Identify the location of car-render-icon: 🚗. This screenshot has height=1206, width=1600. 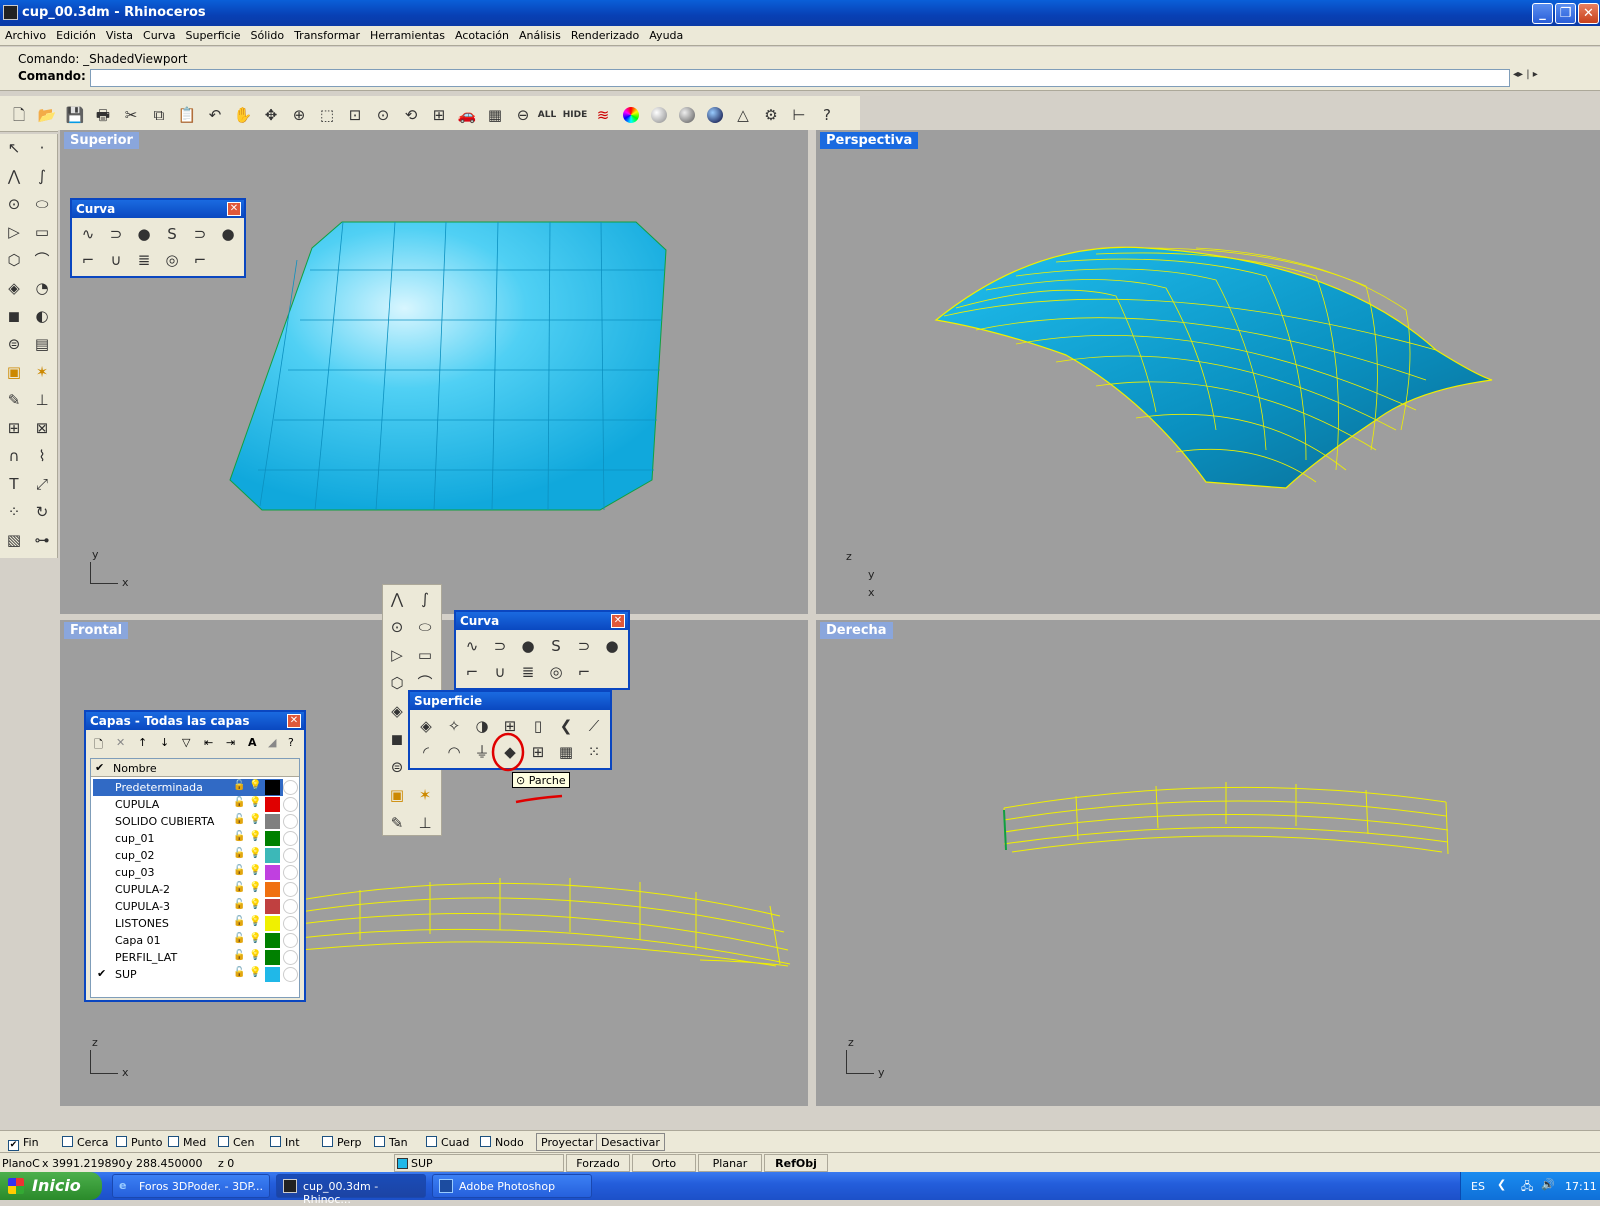
(467, 115).